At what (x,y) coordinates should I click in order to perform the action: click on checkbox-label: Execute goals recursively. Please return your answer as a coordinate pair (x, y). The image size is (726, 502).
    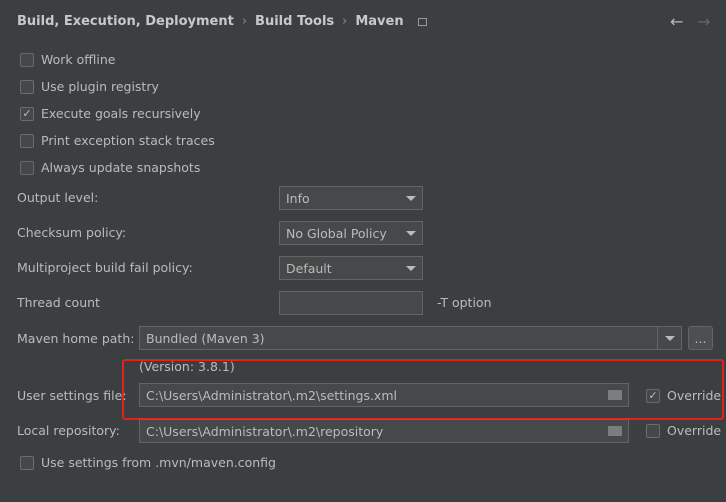
    Looking at the image, I should click on (121, 113).